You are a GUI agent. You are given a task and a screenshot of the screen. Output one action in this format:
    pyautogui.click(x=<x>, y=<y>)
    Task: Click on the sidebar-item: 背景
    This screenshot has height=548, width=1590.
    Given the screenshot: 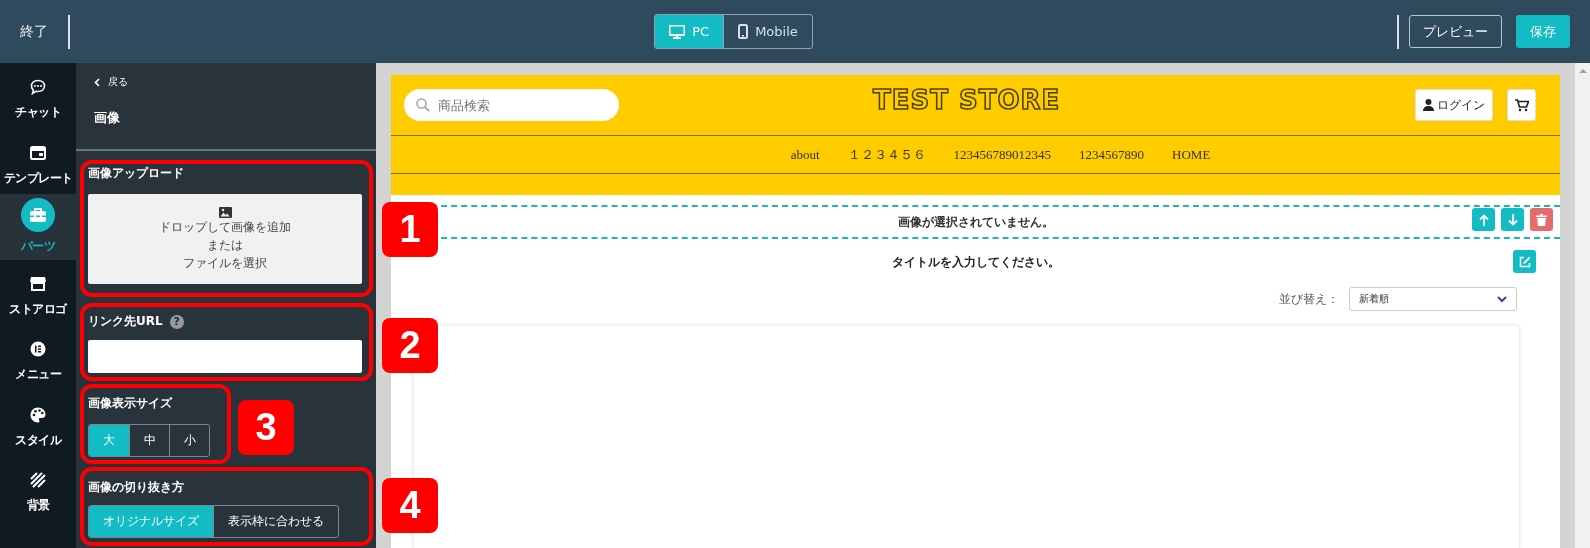 What is the action you would take?
    pyautogui.click(x=38, y=489)
    